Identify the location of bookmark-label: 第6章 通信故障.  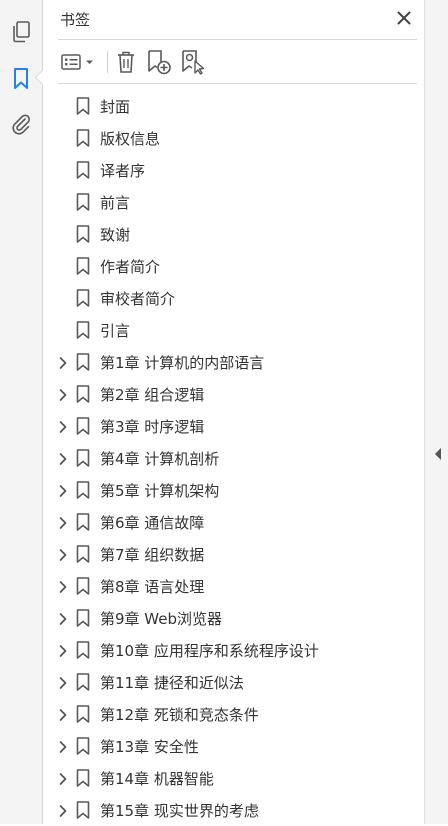
(152, 523).